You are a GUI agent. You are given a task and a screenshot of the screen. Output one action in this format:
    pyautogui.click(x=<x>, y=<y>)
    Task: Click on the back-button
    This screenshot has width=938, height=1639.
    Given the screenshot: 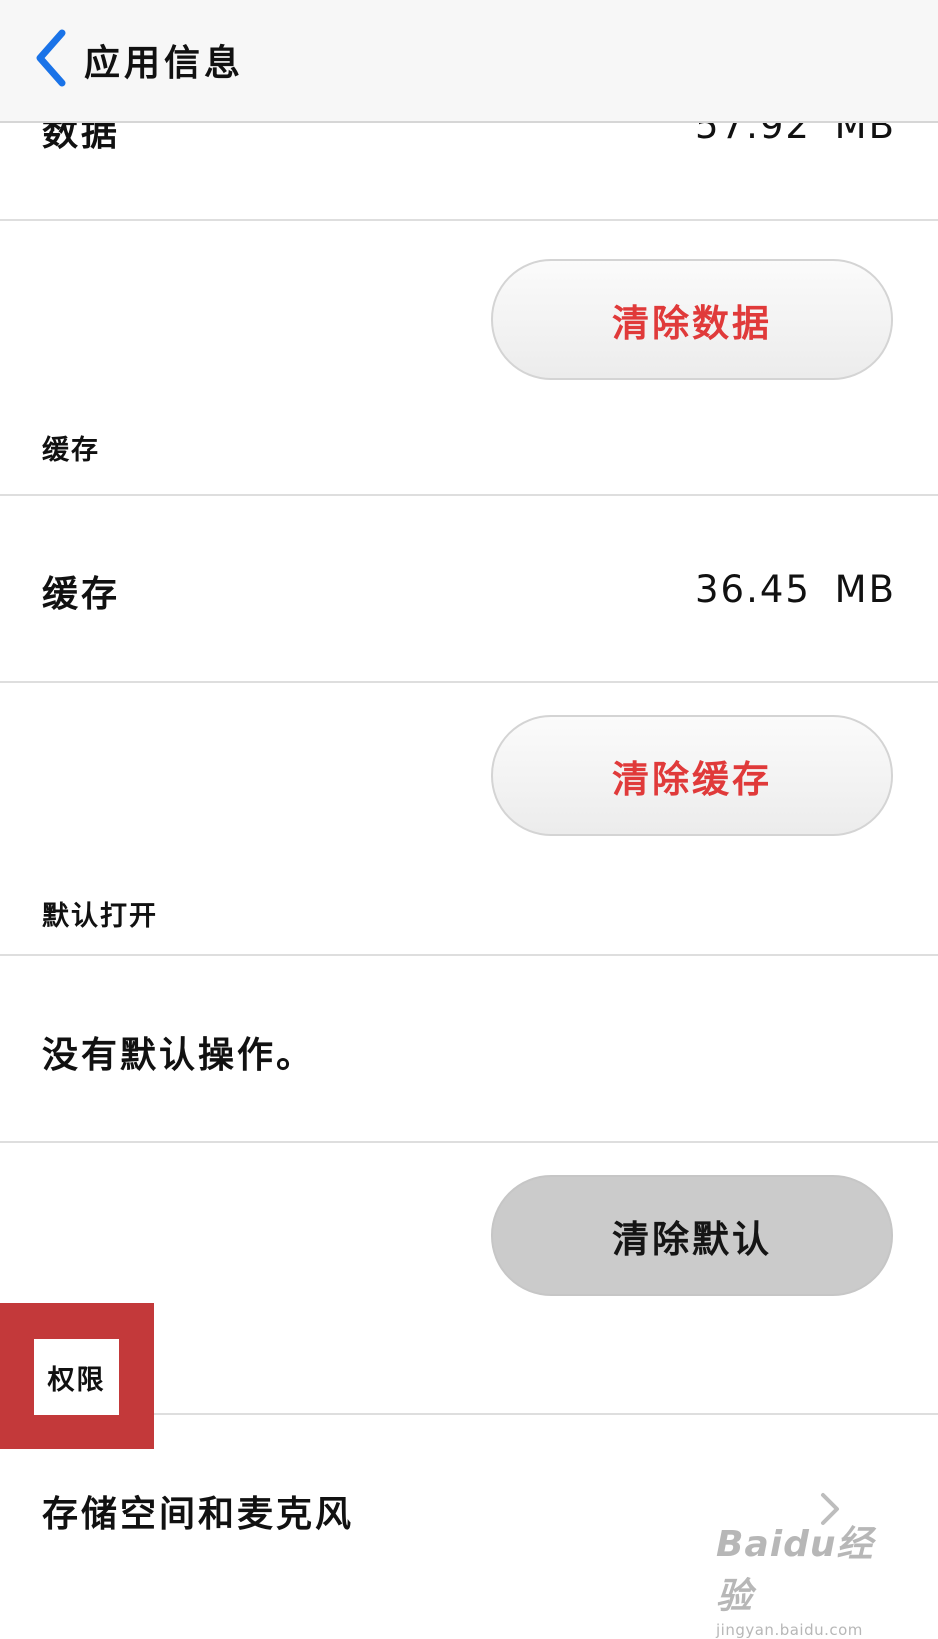 What is the action you would take?
    pyautogui.click(x=51, y=58)
    